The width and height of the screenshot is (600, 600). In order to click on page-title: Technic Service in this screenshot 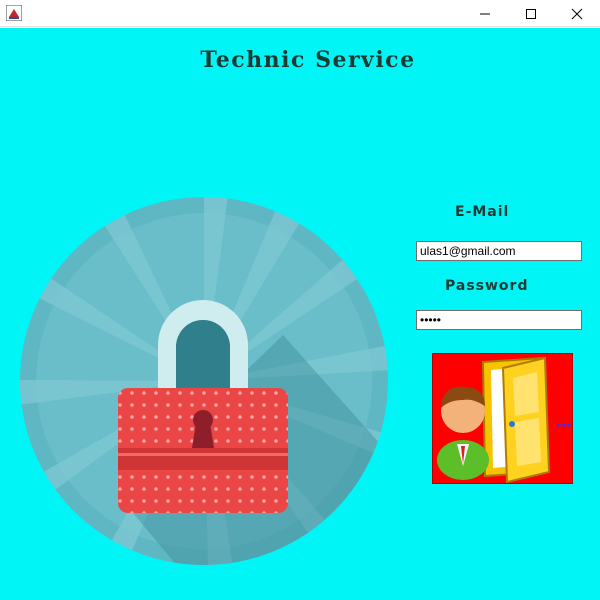, I will do `click(308, 60)`.